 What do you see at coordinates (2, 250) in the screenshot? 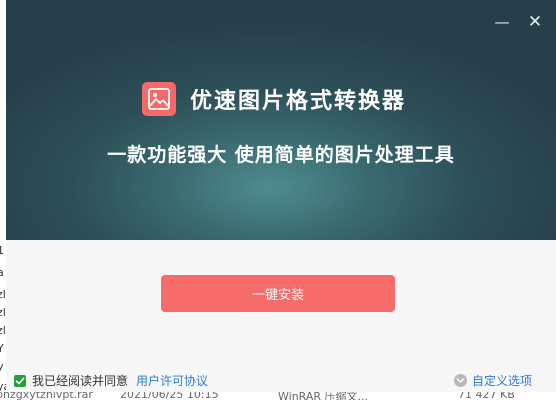
I see `background-text: 1` at bounding box center [2, 250].